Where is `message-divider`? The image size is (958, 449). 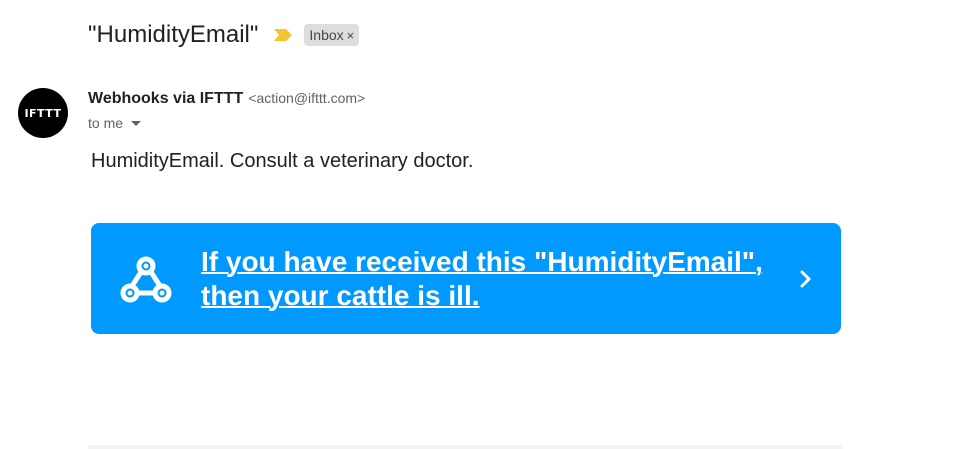
message-divider is located at coordinates (465, 447).